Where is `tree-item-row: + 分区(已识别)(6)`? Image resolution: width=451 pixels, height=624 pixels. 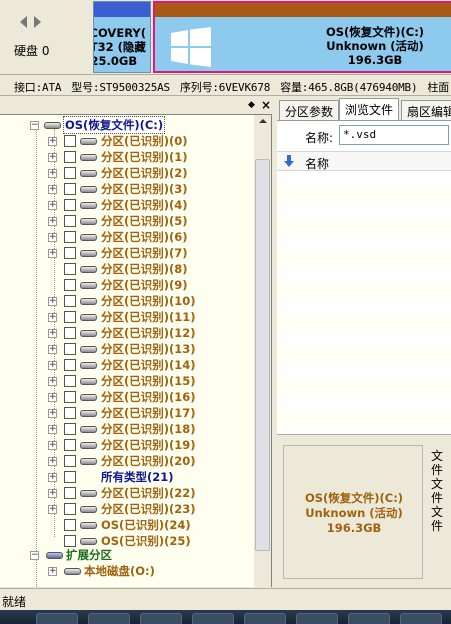 tree-item-row: + 分区(已识别)(6) is located at coordinates (125, 237).